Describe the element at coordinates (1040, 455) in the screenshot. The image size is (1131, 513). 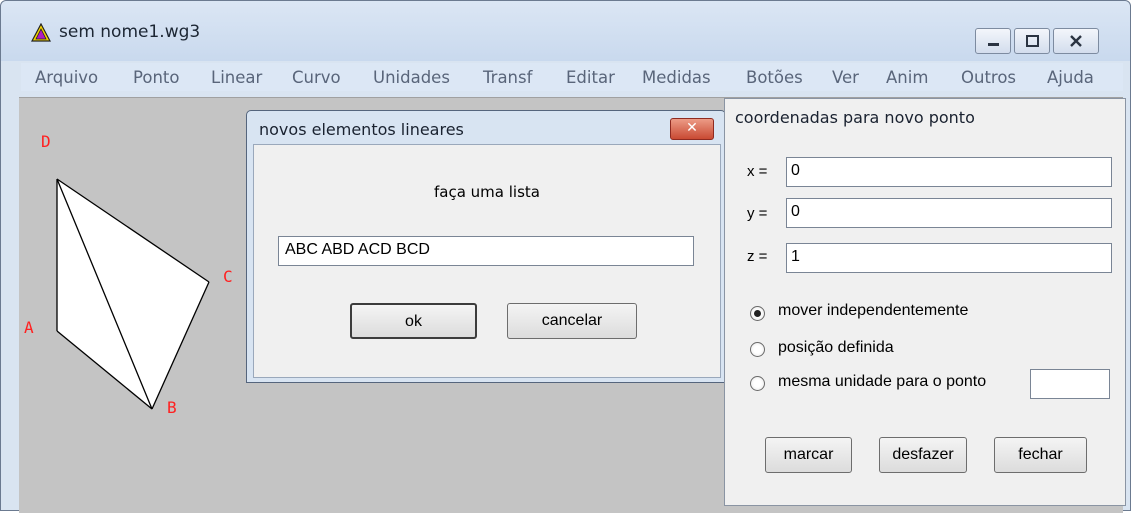
I see `close-panel-button: fechar` at that location.